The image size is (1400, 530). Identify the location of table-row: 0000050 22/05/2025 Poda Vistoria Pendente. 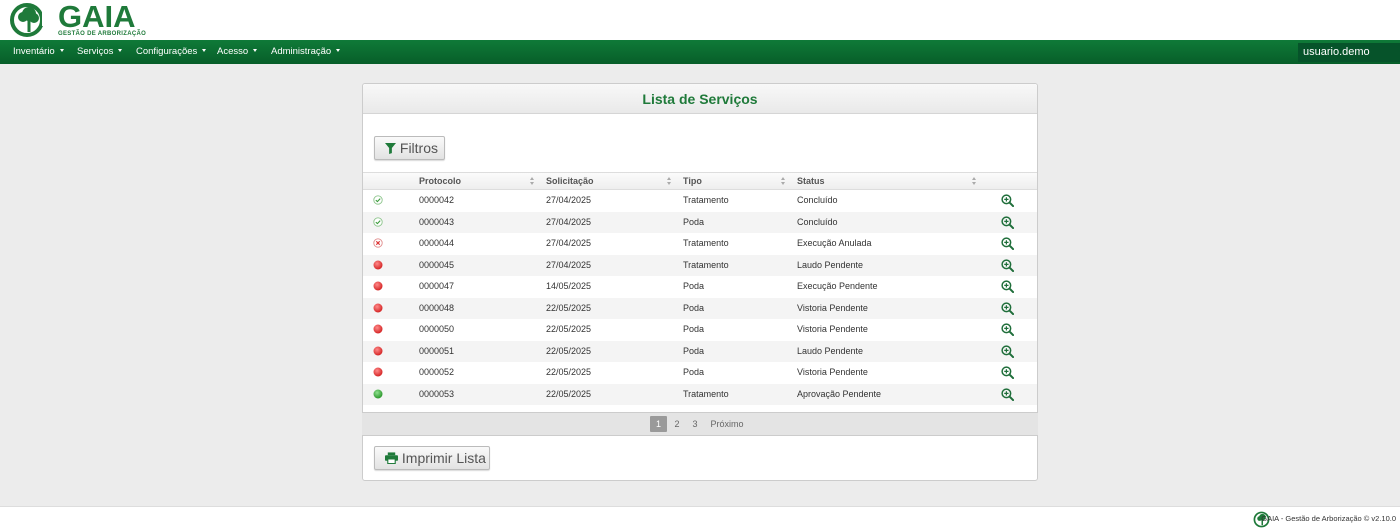
(700, 330).